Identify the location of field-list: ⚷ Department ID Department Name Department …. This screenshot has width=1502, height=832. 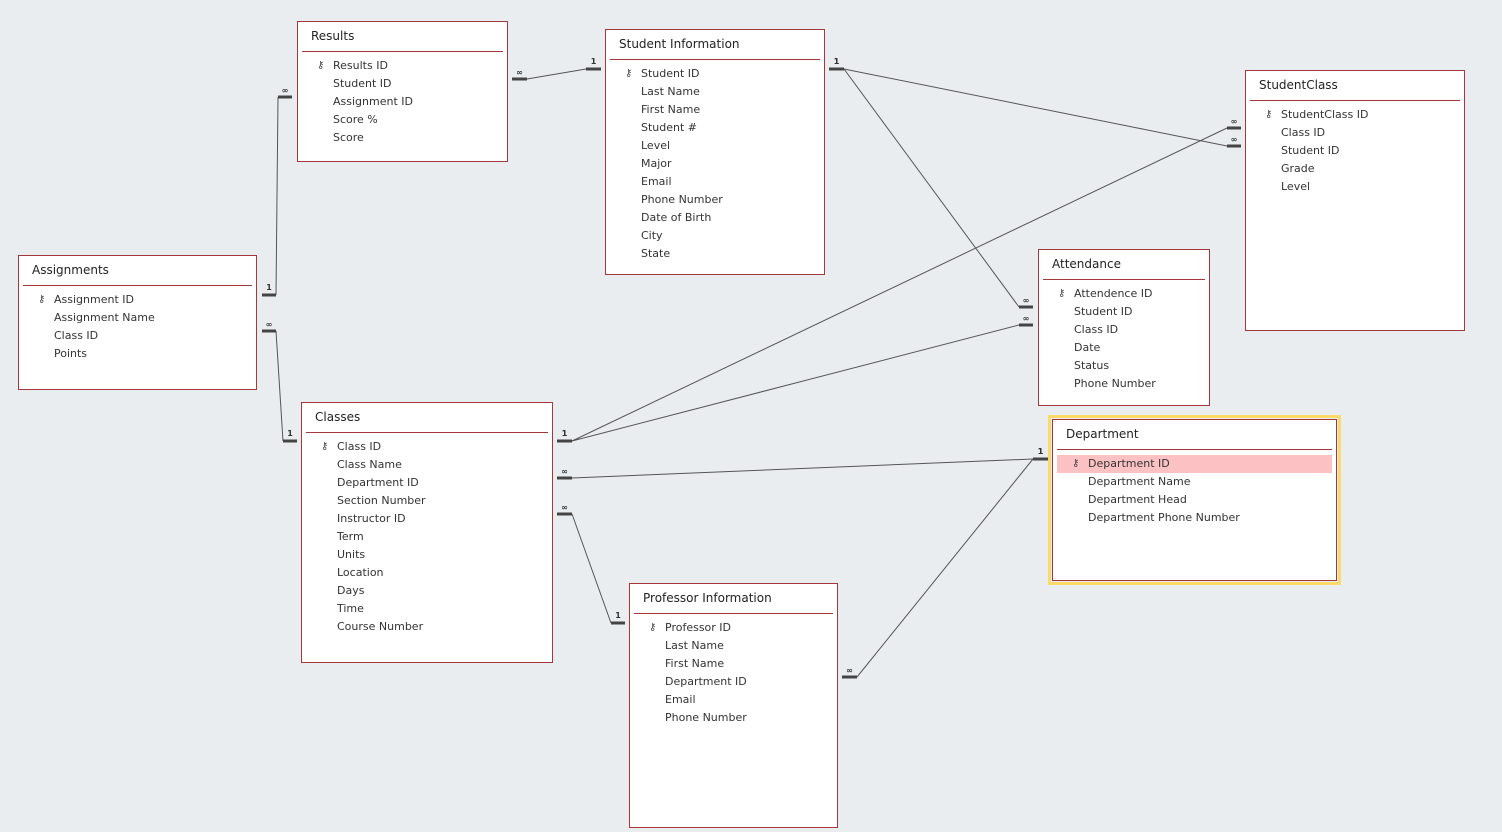
(1194, 488).